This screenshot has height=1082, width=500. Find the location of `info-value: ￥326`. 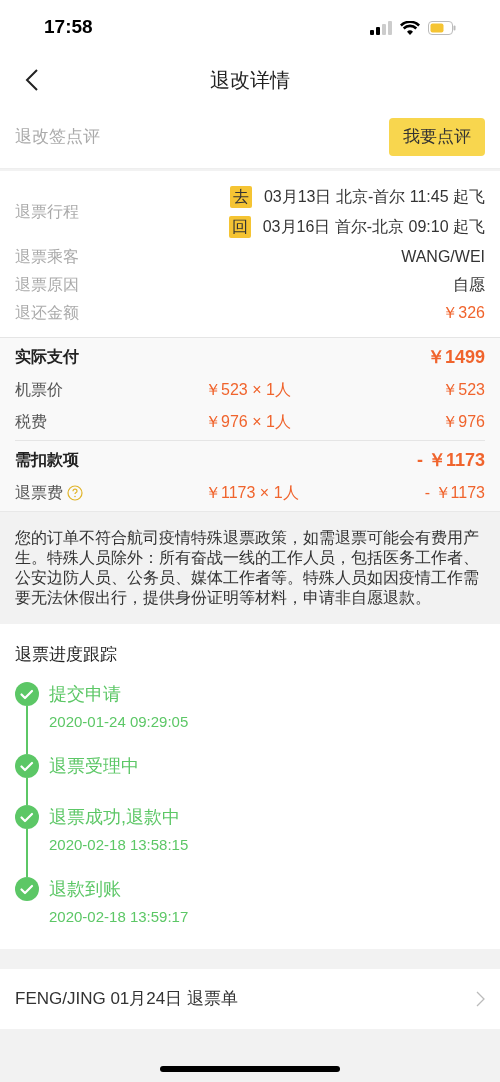

info-value: ￥326 is located at coordinates (463, 313).